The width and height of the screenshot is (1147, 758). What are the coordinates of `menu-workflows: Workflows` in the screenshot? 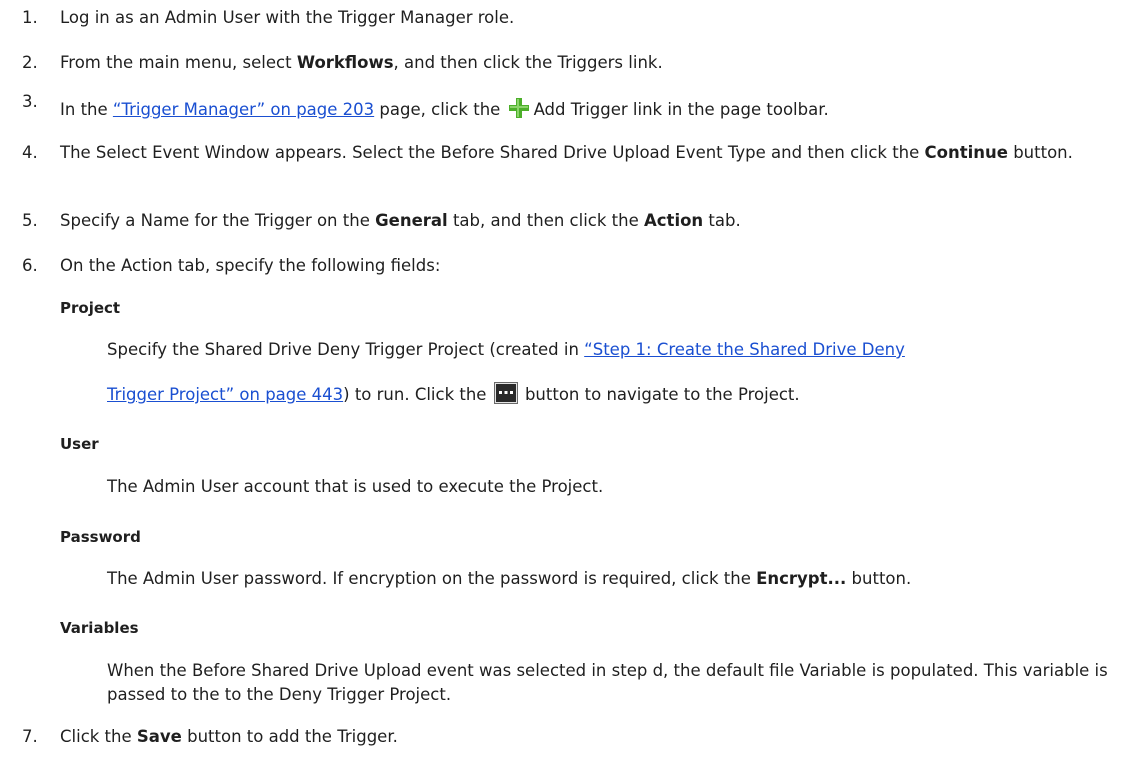 It's located at (345, 62).